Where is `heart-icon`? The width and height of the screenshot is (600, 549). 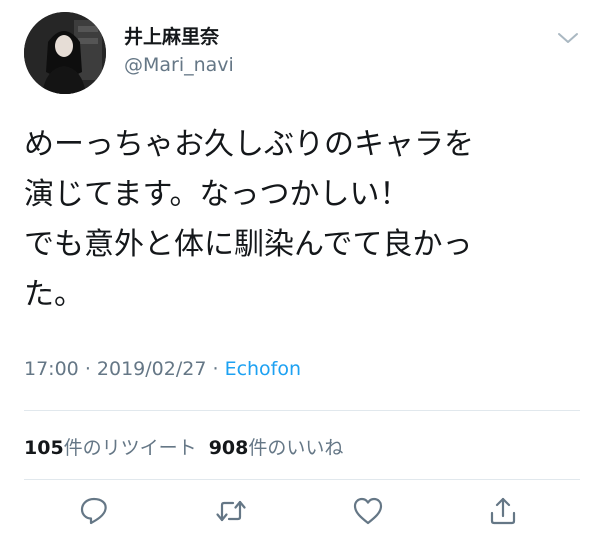 heart-icon is located at coordinates (368, 511).